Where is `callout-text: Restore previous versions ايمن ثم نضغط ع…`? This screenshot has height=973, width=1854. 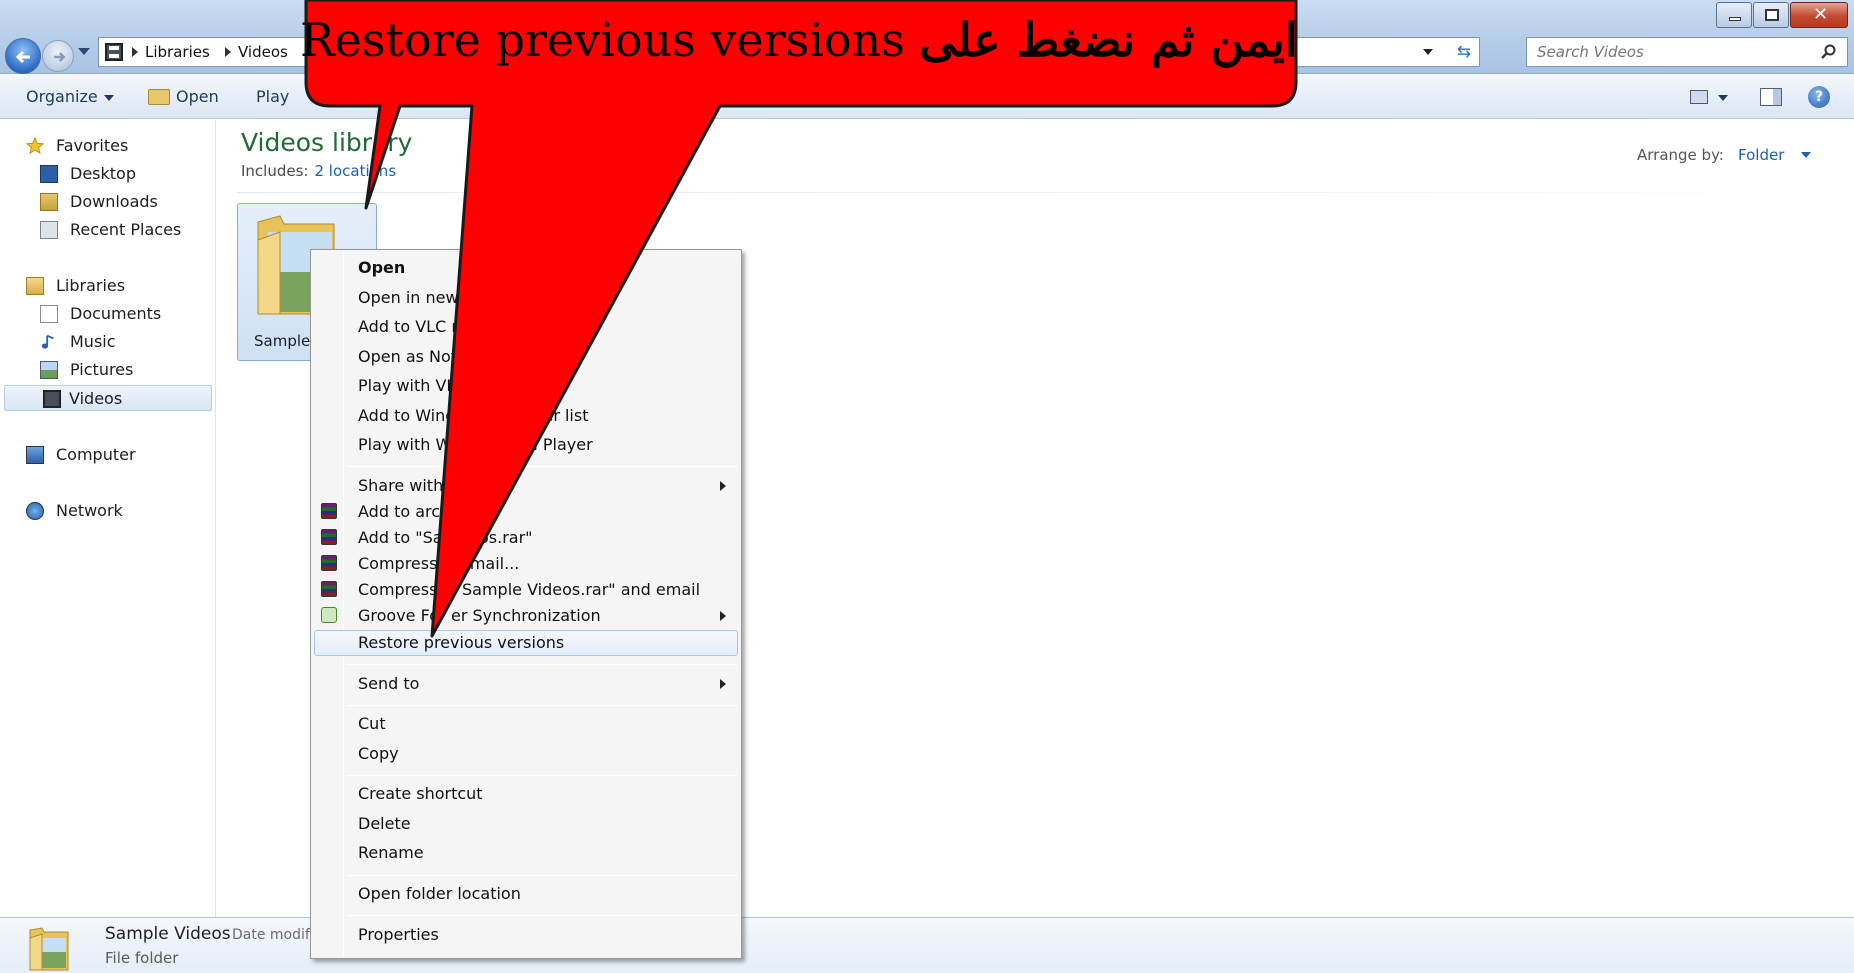
callout-text: Restore previous versions ايمن ثم نضغط ع… is located at coordinates (799, 40).